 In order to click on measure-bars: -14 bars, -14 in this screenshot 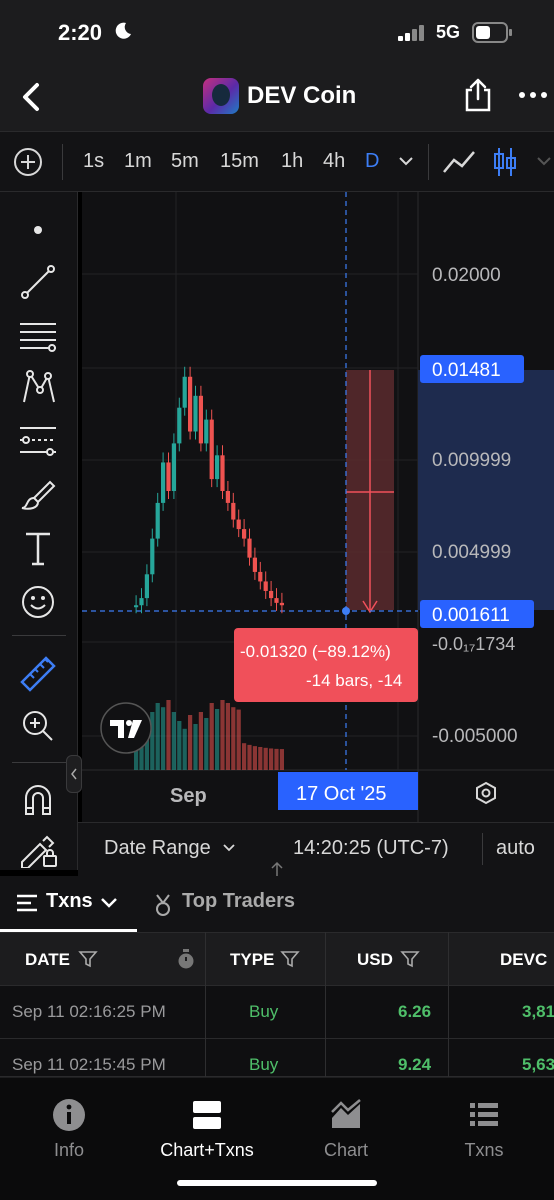, I will do `click(354, 680)`.